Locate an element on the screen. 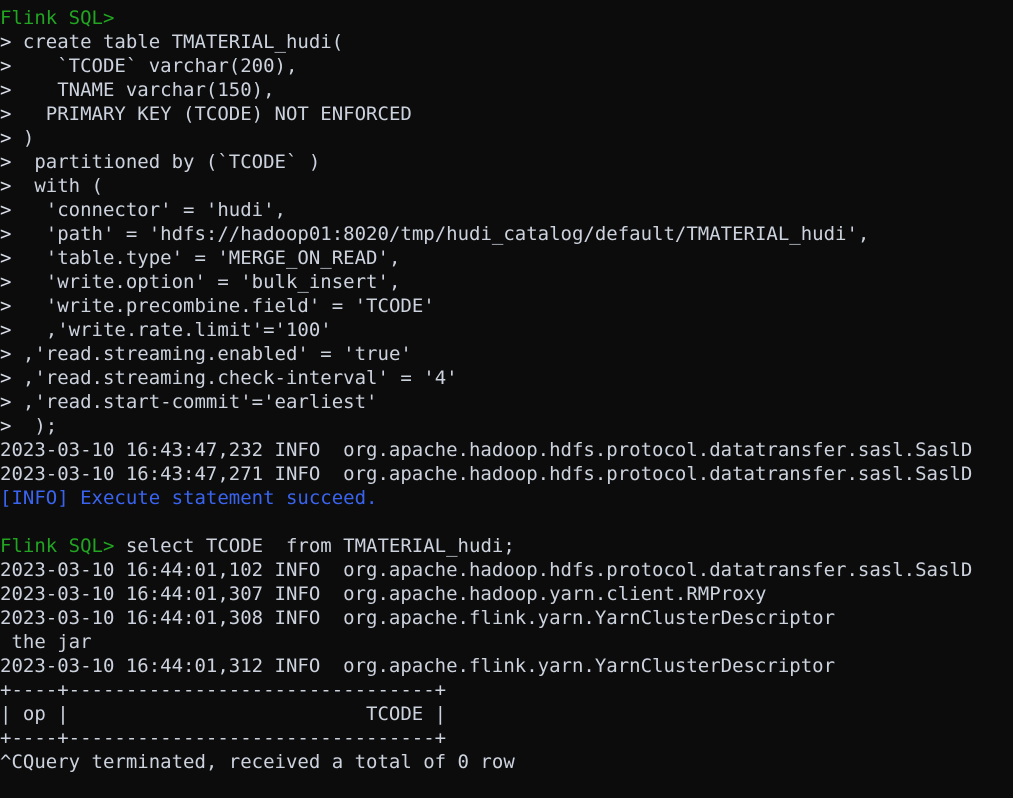 This screenshot has height=798, width=1013. result-table-header-row: | op | TCODE | is located at coordinates (223, 714).